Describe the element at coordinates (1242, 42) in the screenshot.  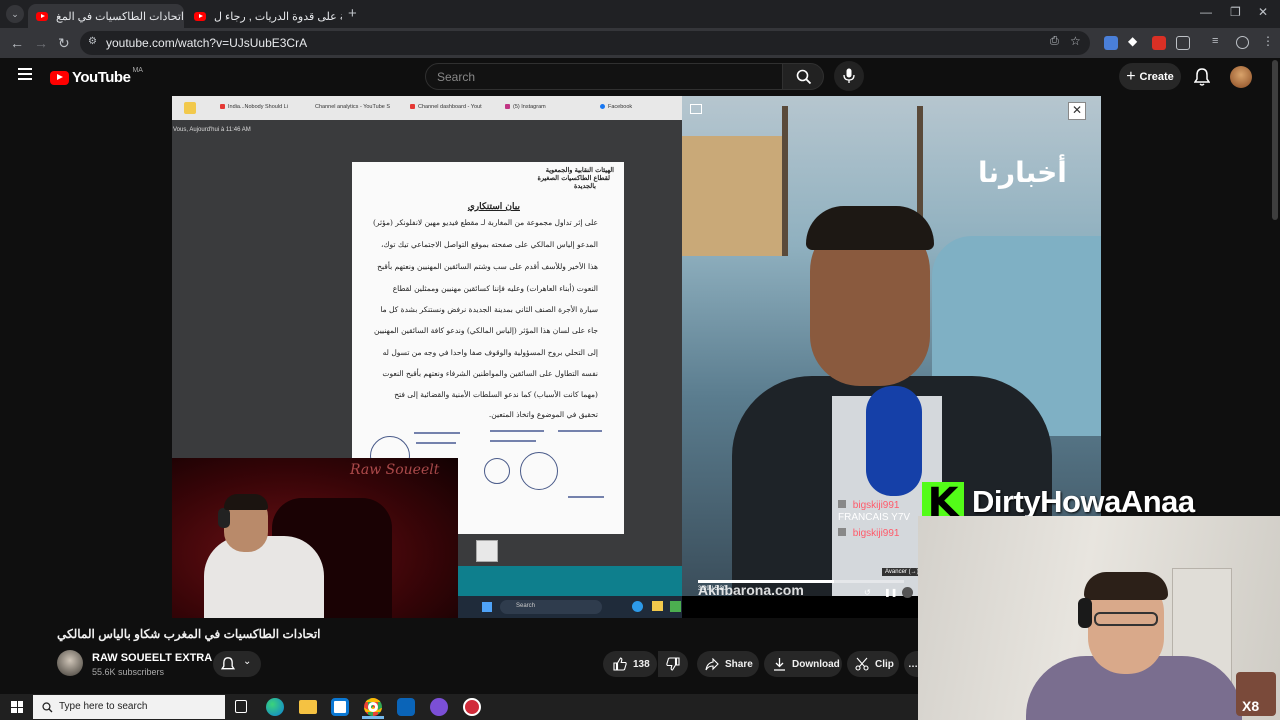
I see `profile-icon` at that location.